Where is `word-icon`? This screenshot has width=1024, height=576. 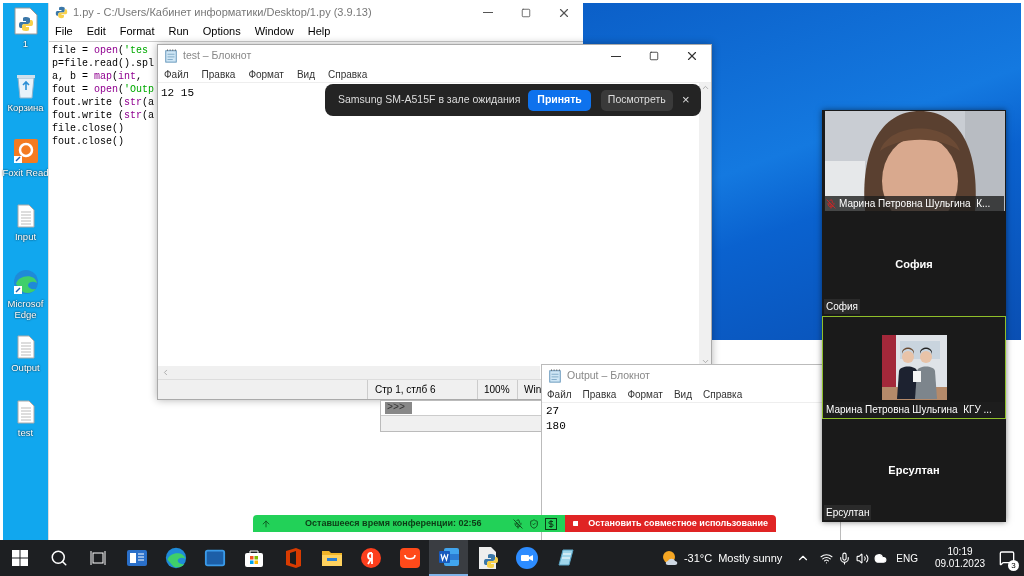
word-icon is located at coordinates (448, 557).